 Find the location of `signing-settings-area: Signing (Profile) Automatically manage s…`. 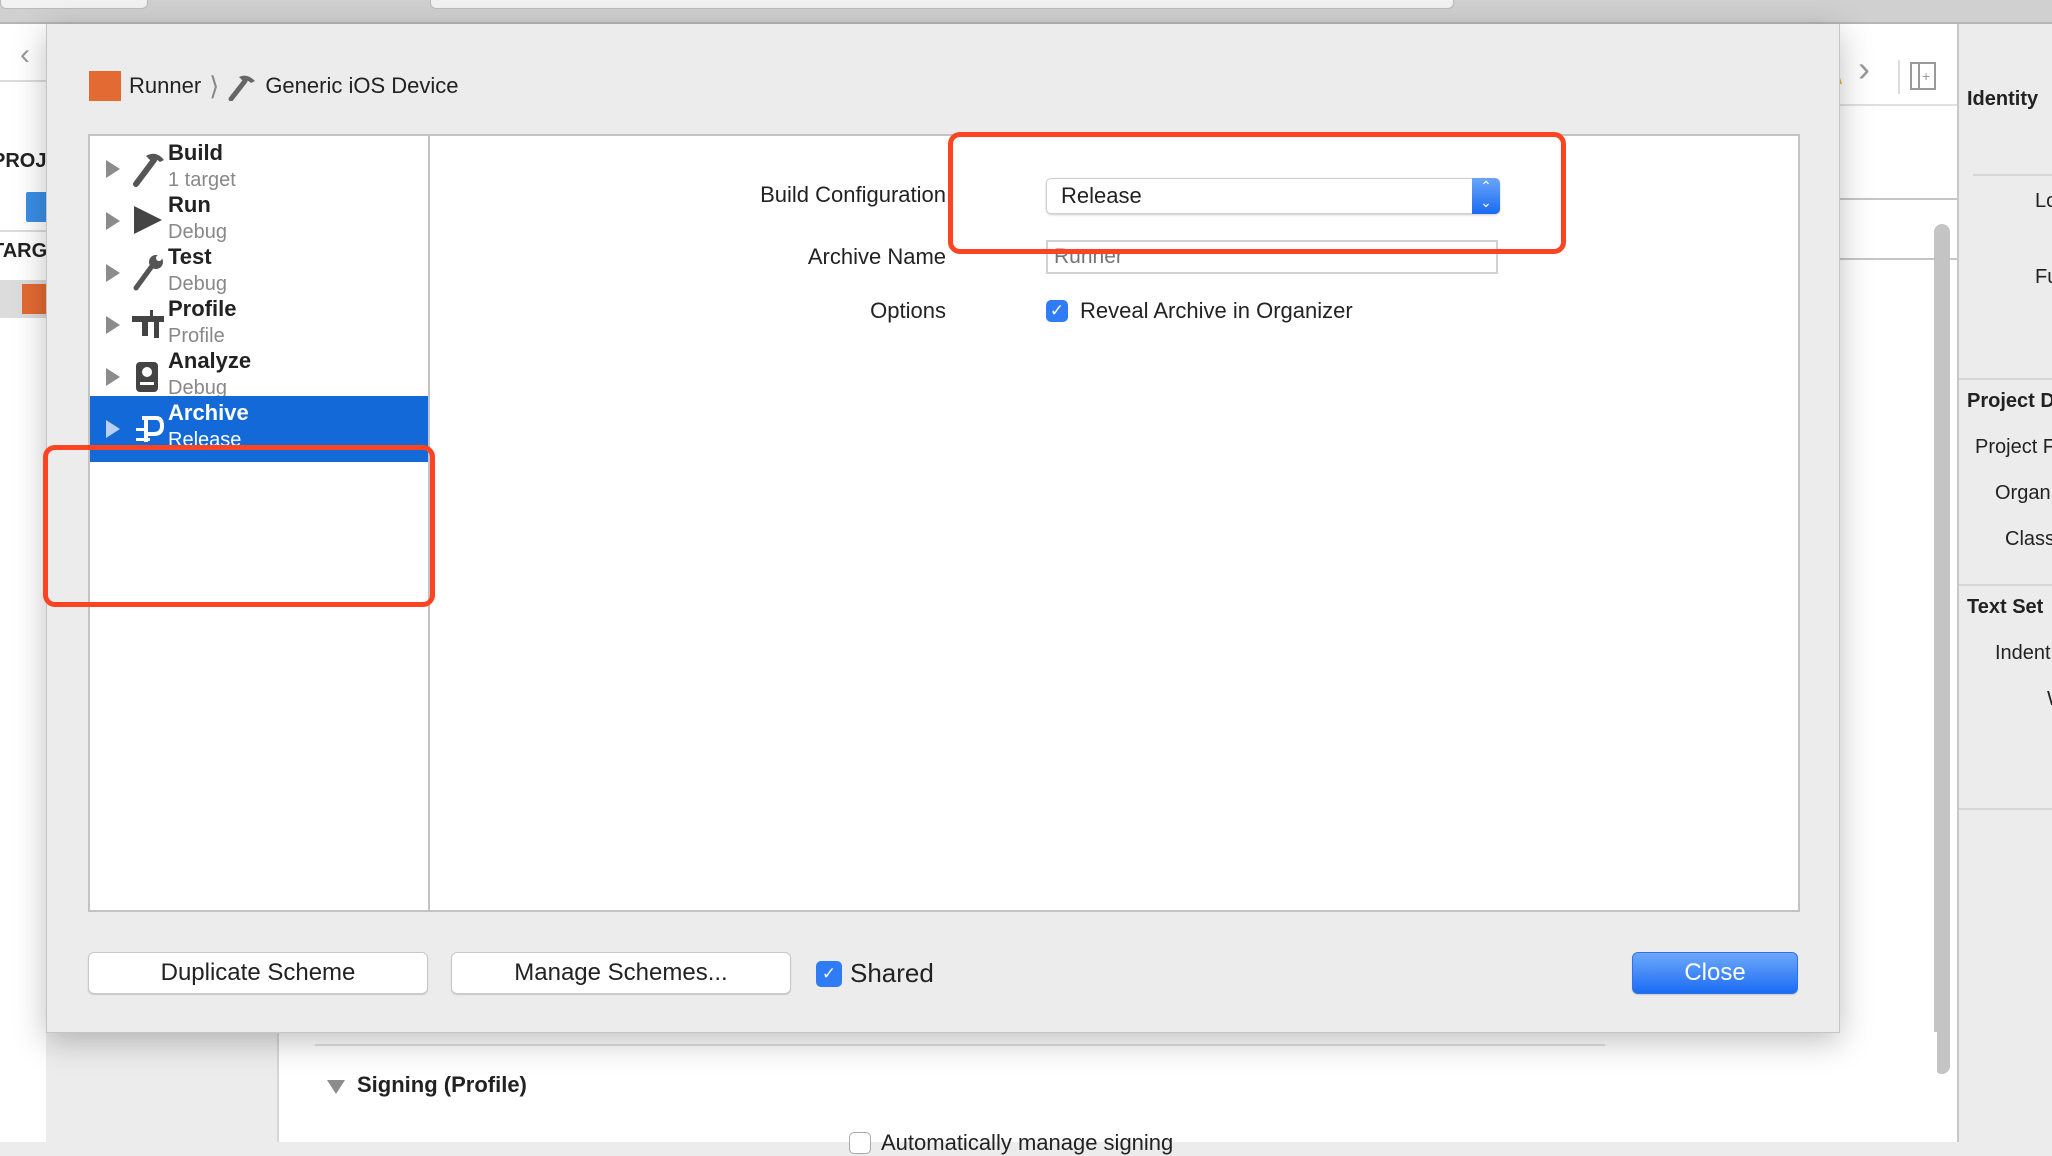

signing-settings-area: Signing (Profile) Automatically manage s… is located at coordinates (1107, 1093).